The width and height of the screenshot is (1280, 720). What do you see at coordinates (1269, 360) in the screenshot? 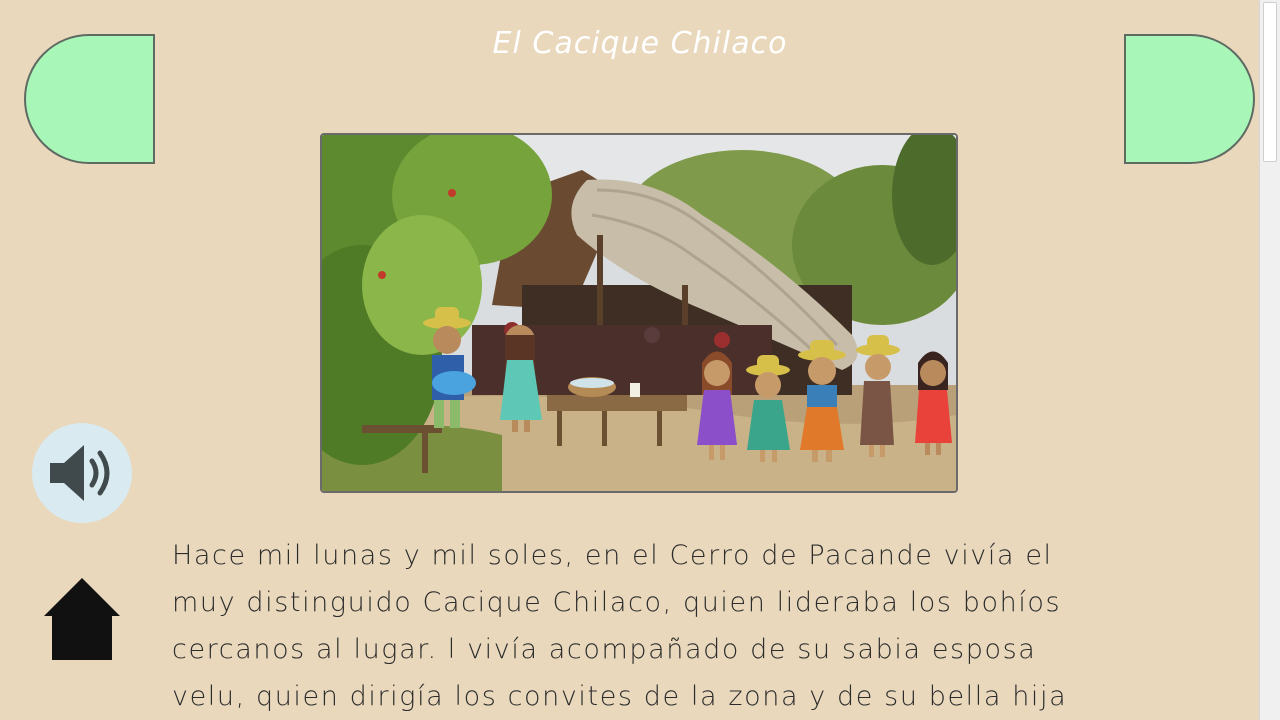
I see `scrollbar` at bounding box center [1269, 360].